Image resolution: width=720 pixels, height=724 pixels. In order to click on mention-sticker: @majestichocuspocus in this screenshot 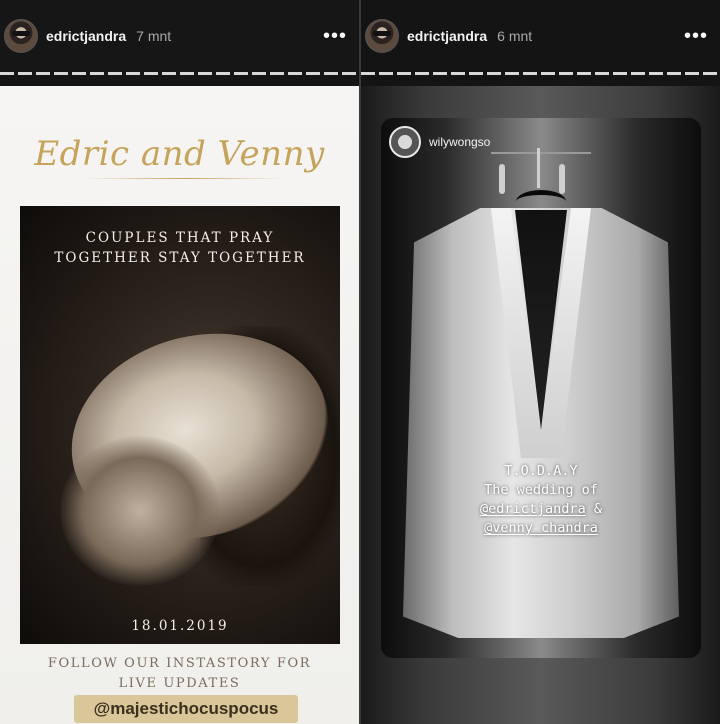, I will do `click(186, 709)`.